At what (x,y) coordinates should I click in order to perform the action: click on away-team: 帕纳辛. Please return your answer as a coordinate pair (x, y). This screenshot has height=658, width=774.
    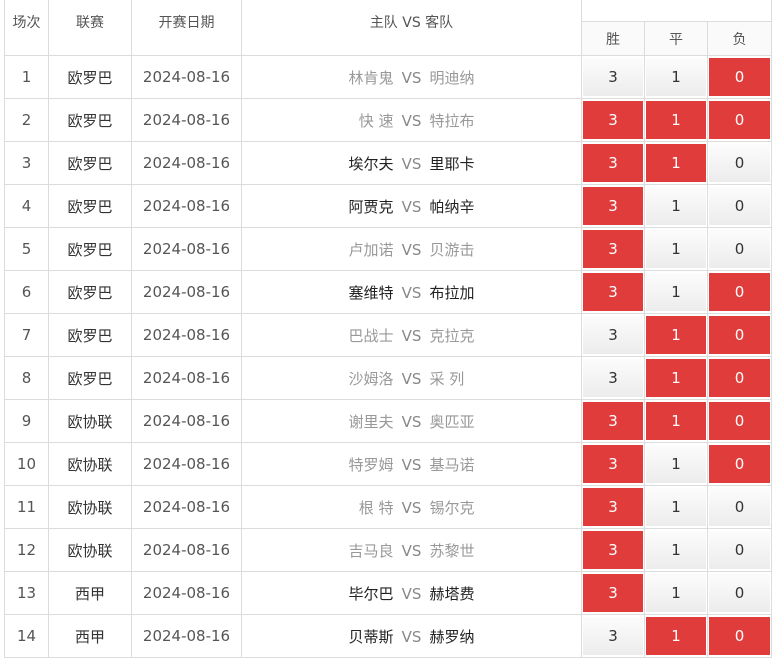
    Looking at the image, I should click on (452, 206).